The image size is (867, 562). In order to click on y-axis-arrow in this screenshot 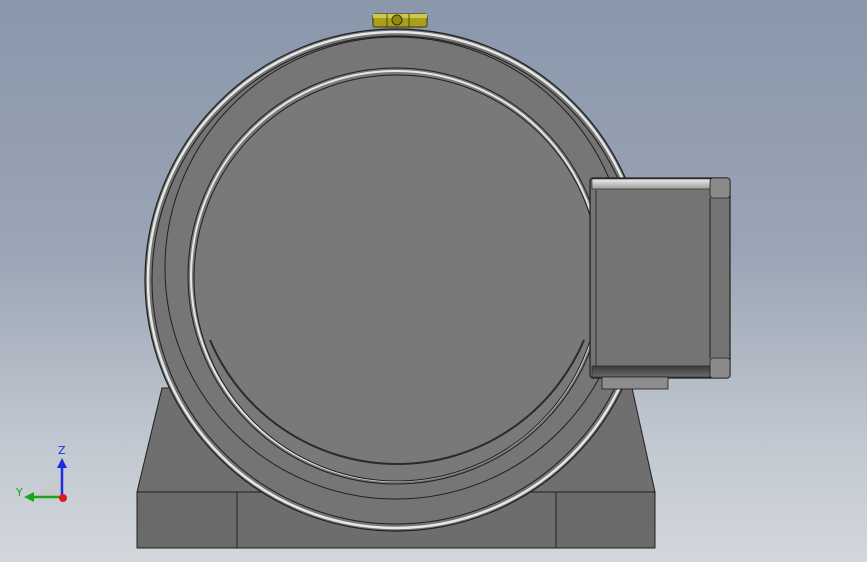, I will do `click(29, 497)`.